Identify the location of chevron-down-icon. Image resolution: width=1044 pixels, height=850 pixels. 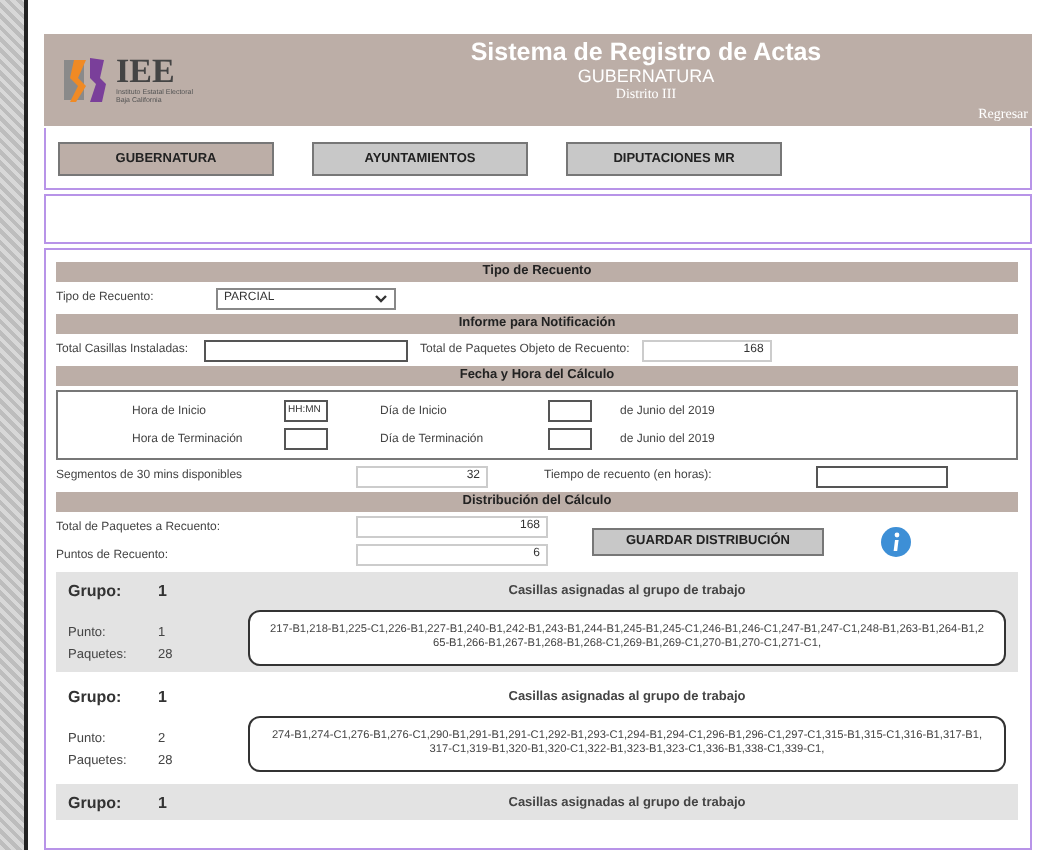
(381, 298).